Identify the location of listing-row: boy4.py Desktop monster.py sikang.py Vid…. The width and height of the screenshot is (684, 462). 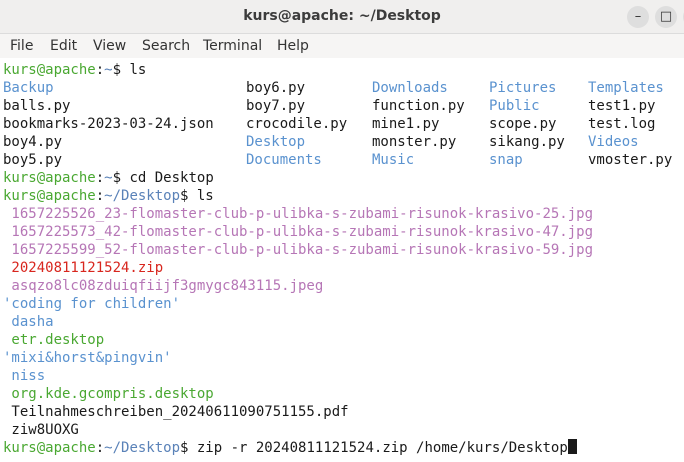
(343, 142).